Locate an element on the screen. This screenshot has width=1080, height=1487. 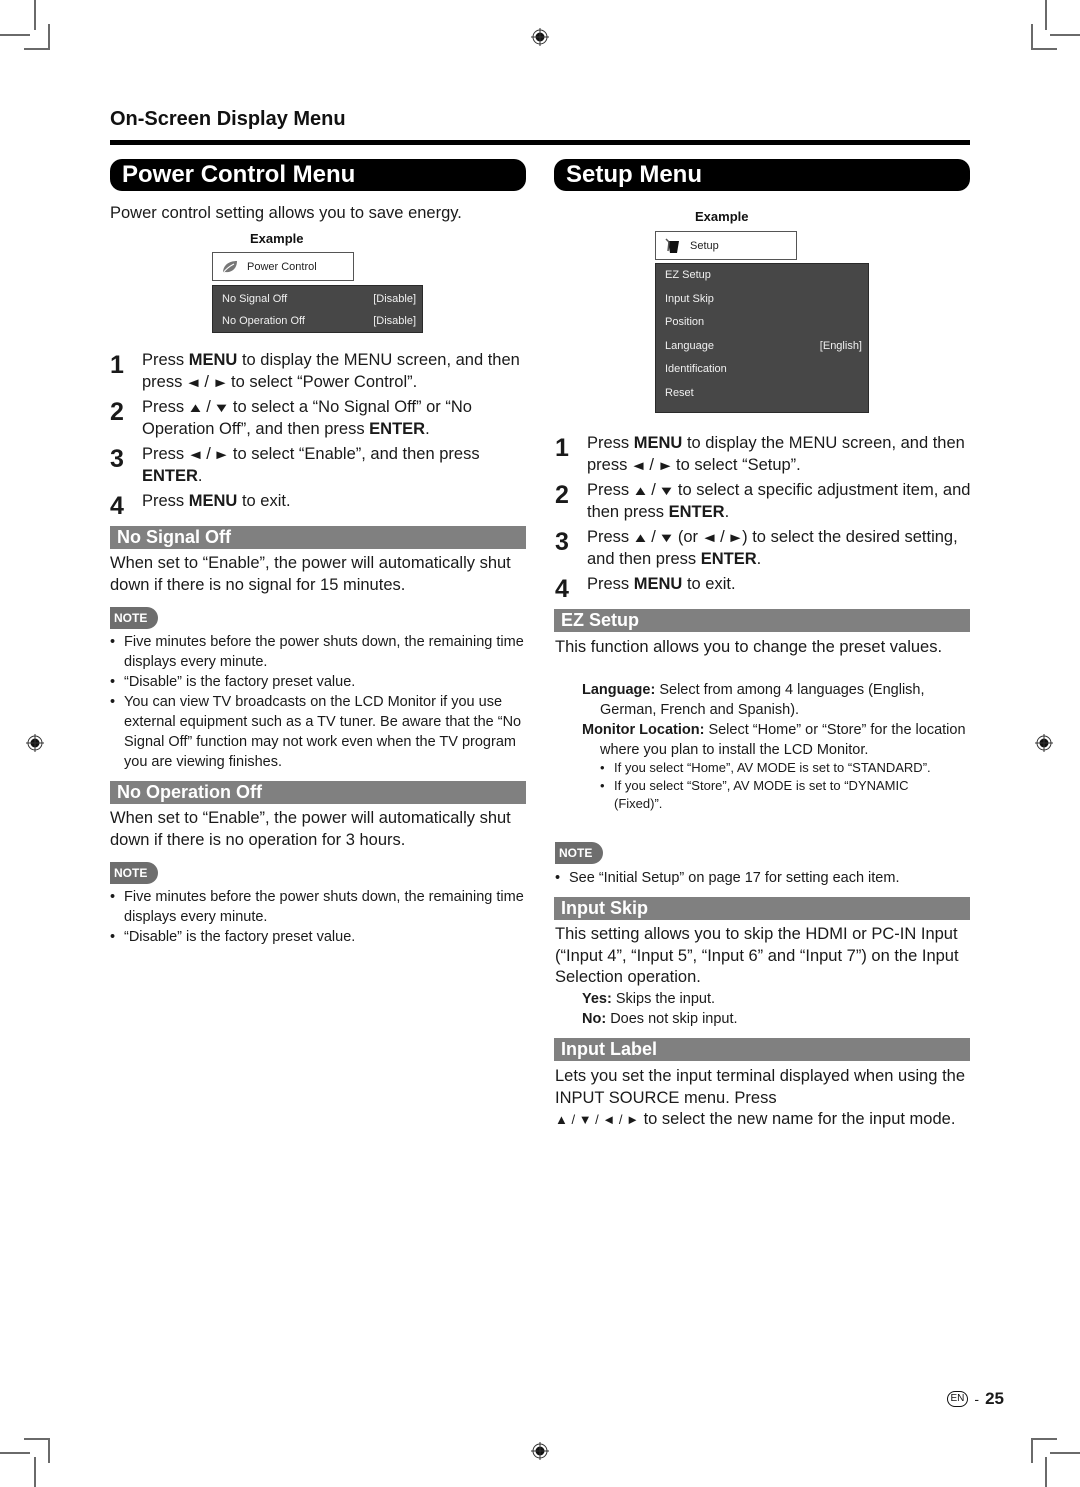
menu-tab-label: Power Control is located at coordinates (282, 266).